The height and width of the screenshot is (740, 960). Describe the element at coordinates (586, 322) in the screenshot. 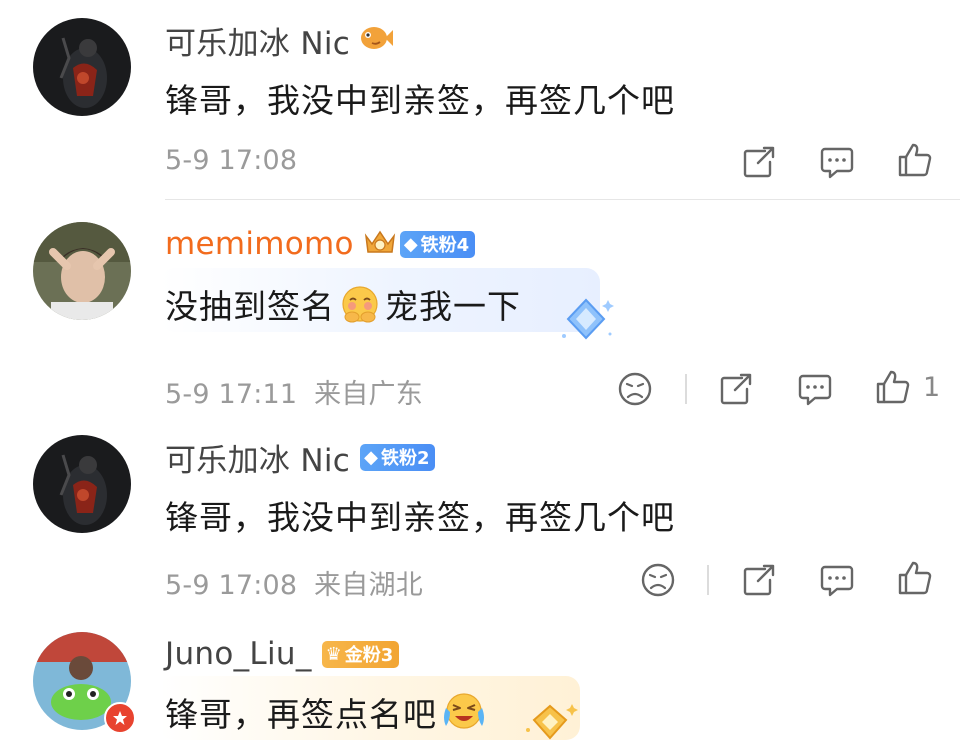

I see `diamond-decoration-icon` at that location.